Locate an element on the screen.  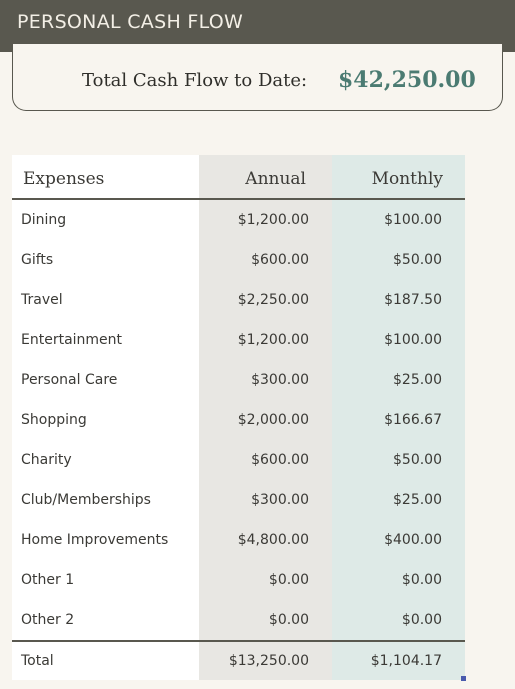
monthly-cell: $400.00 is located at coordinates (398, 540).